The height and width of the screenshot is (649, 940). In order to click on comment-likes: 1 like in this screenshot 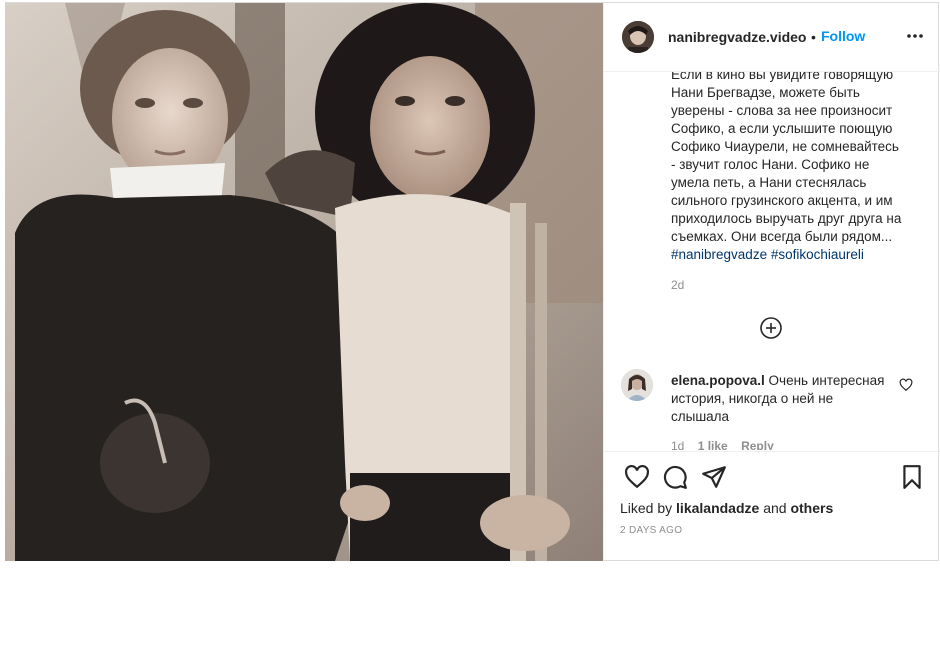, I will do `click(713, 444)`.